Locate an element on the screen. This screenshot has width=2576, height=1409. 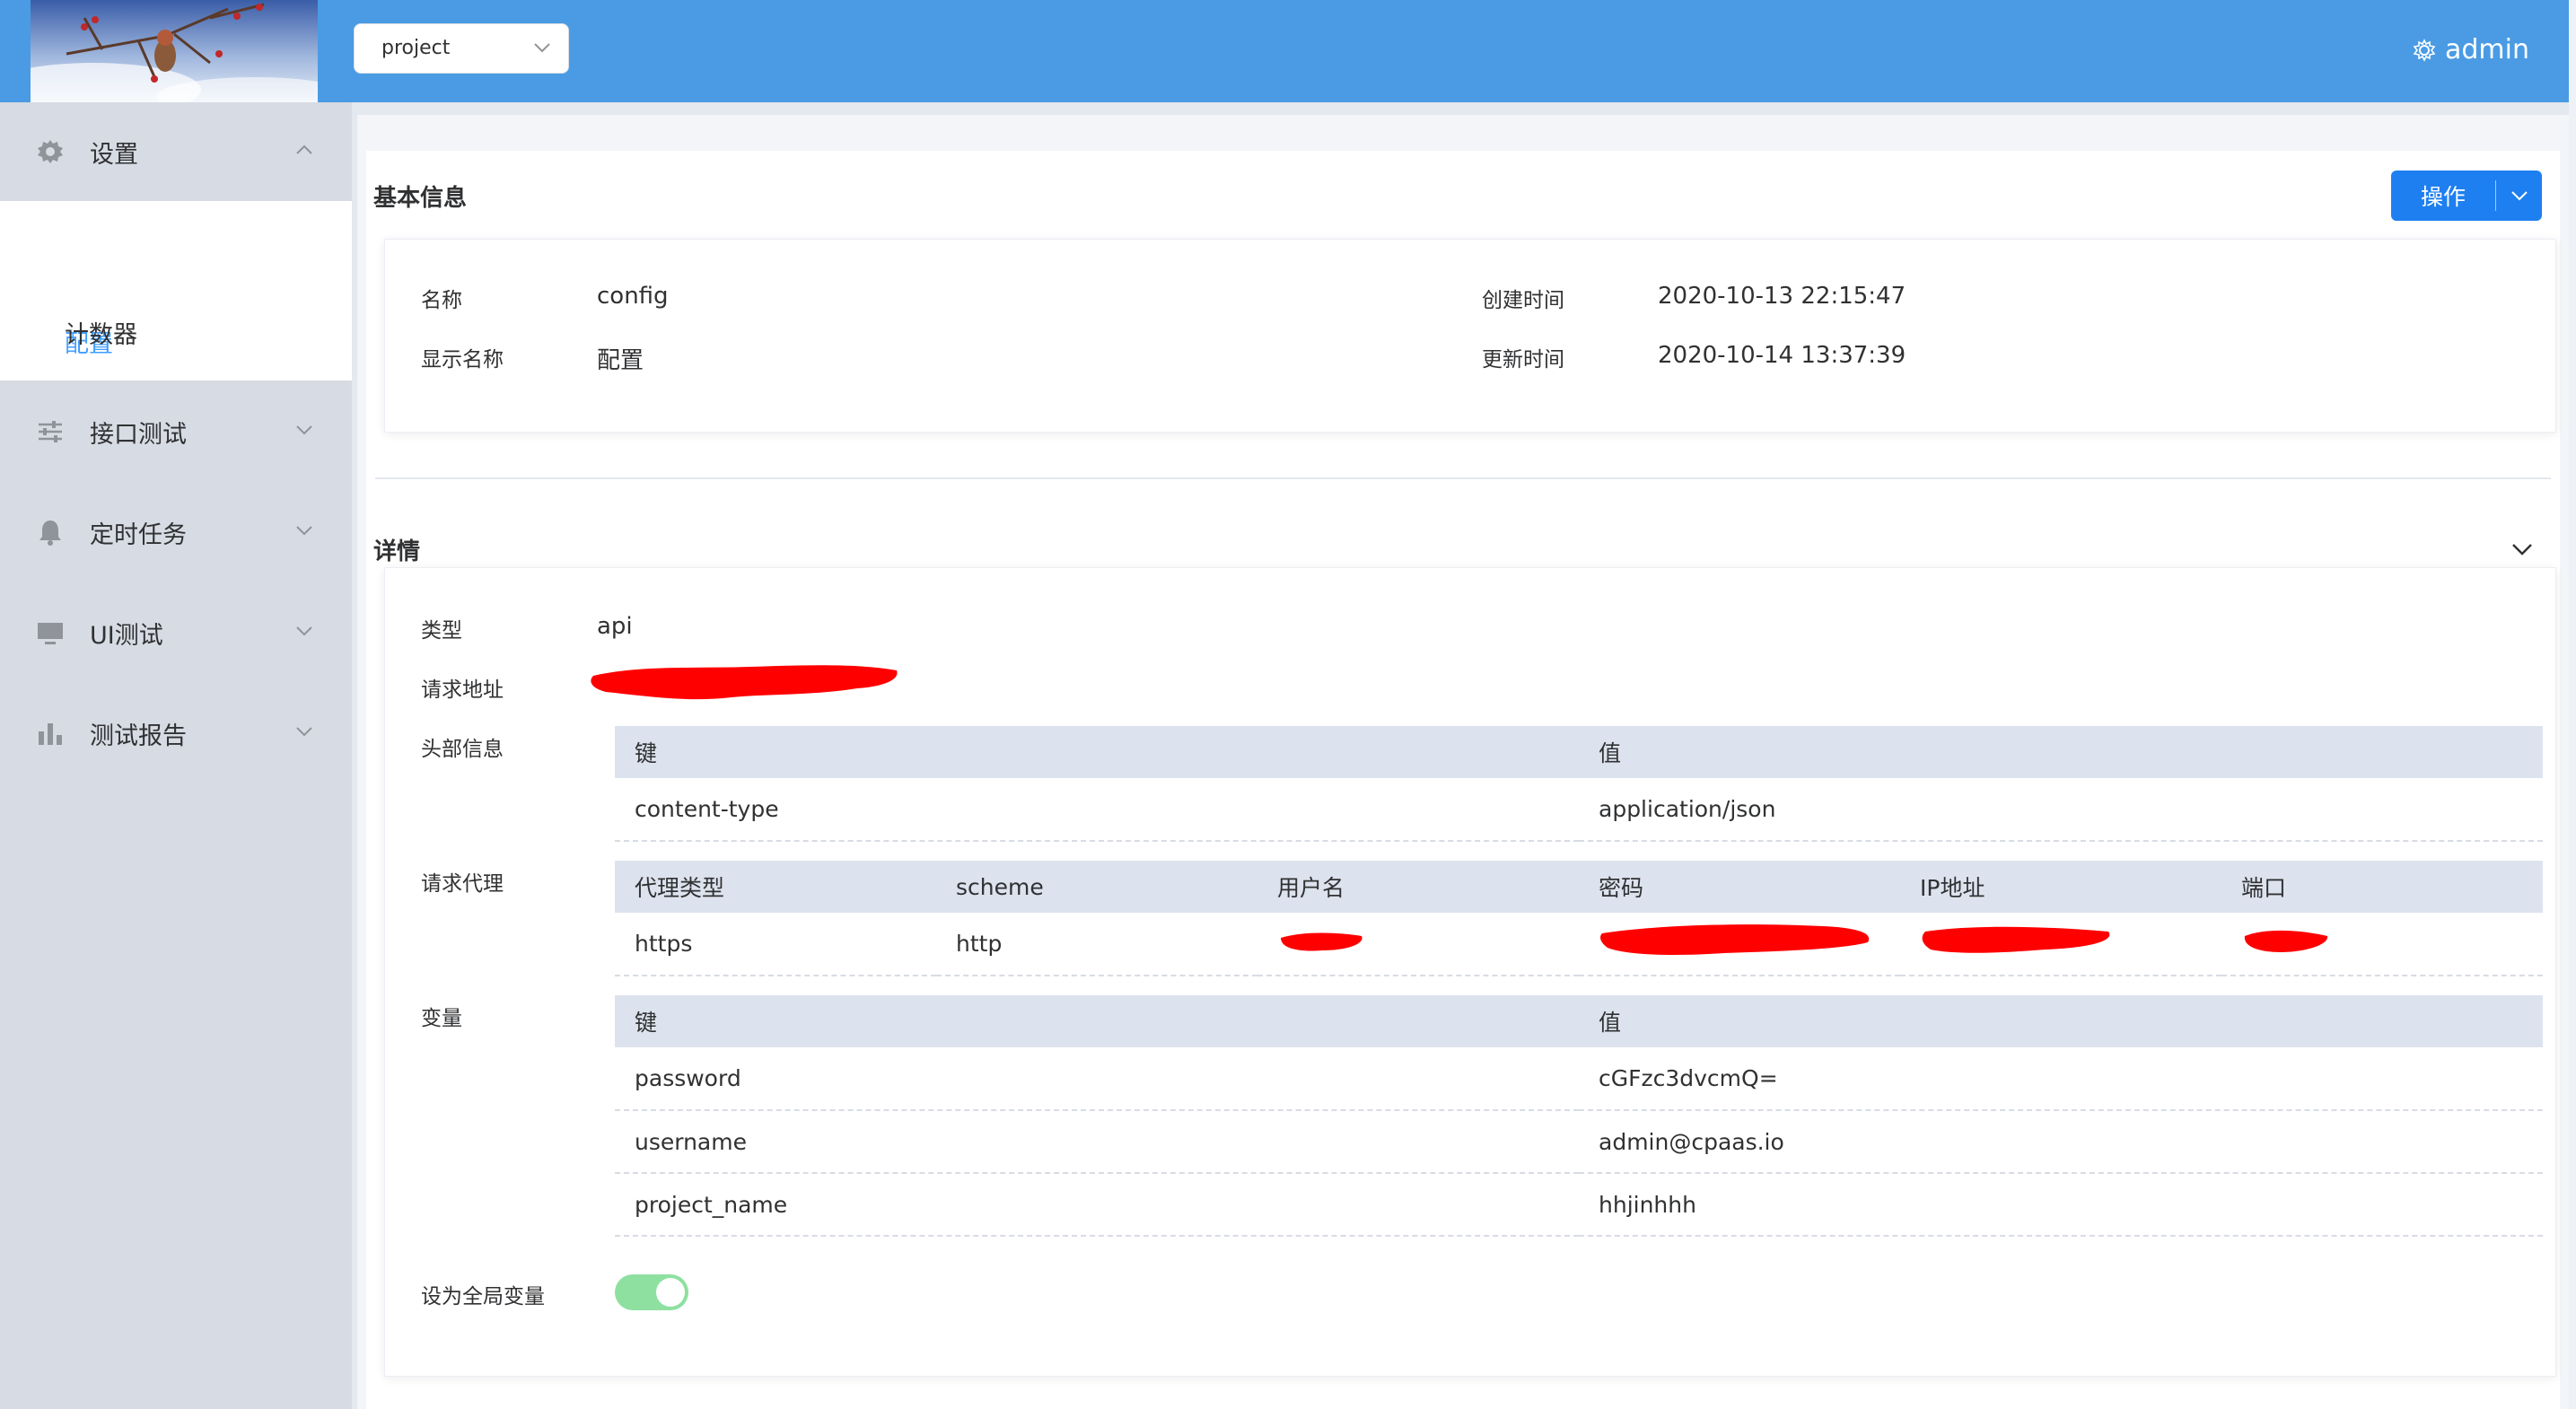
column-header: 密码 is located at coordinates (1739, 887).